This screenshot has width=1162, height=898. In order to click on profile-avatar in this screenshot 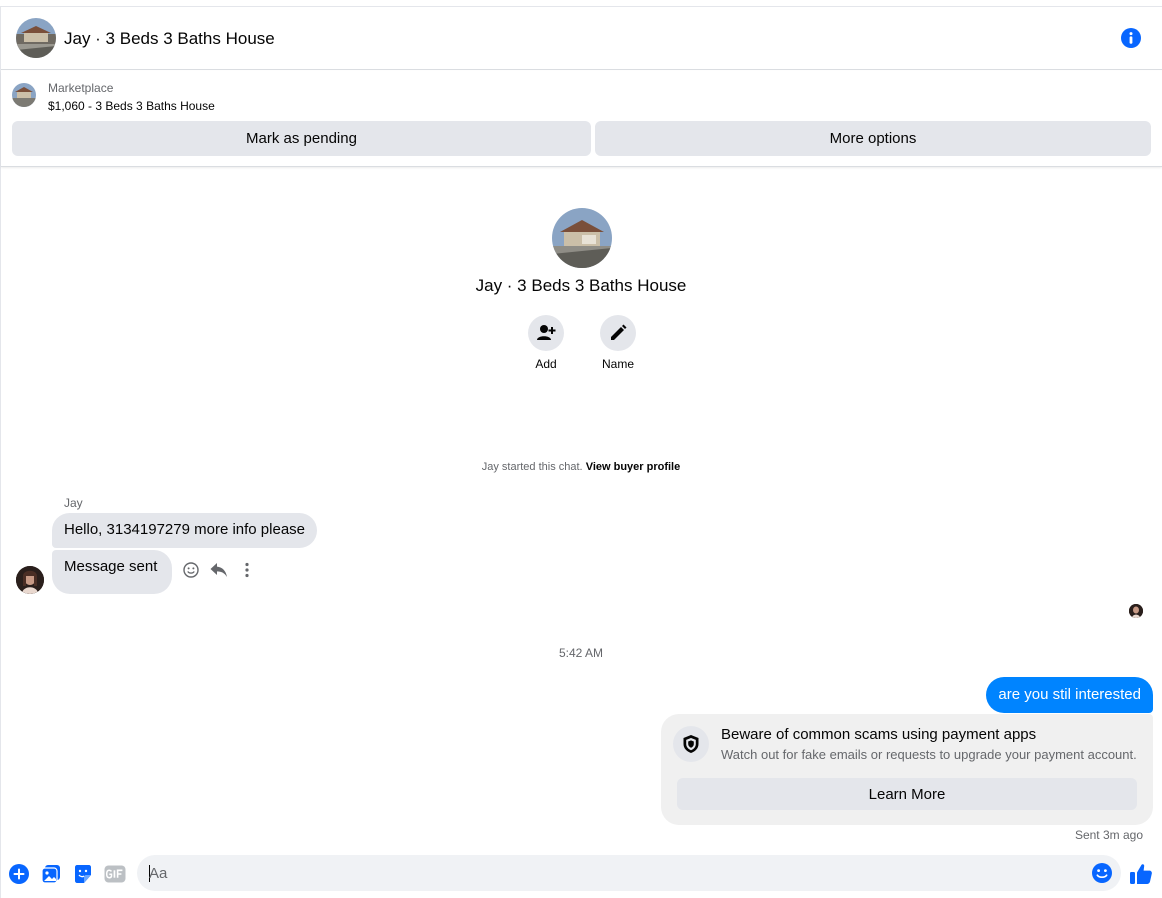, I will do `click(582, 238)`.